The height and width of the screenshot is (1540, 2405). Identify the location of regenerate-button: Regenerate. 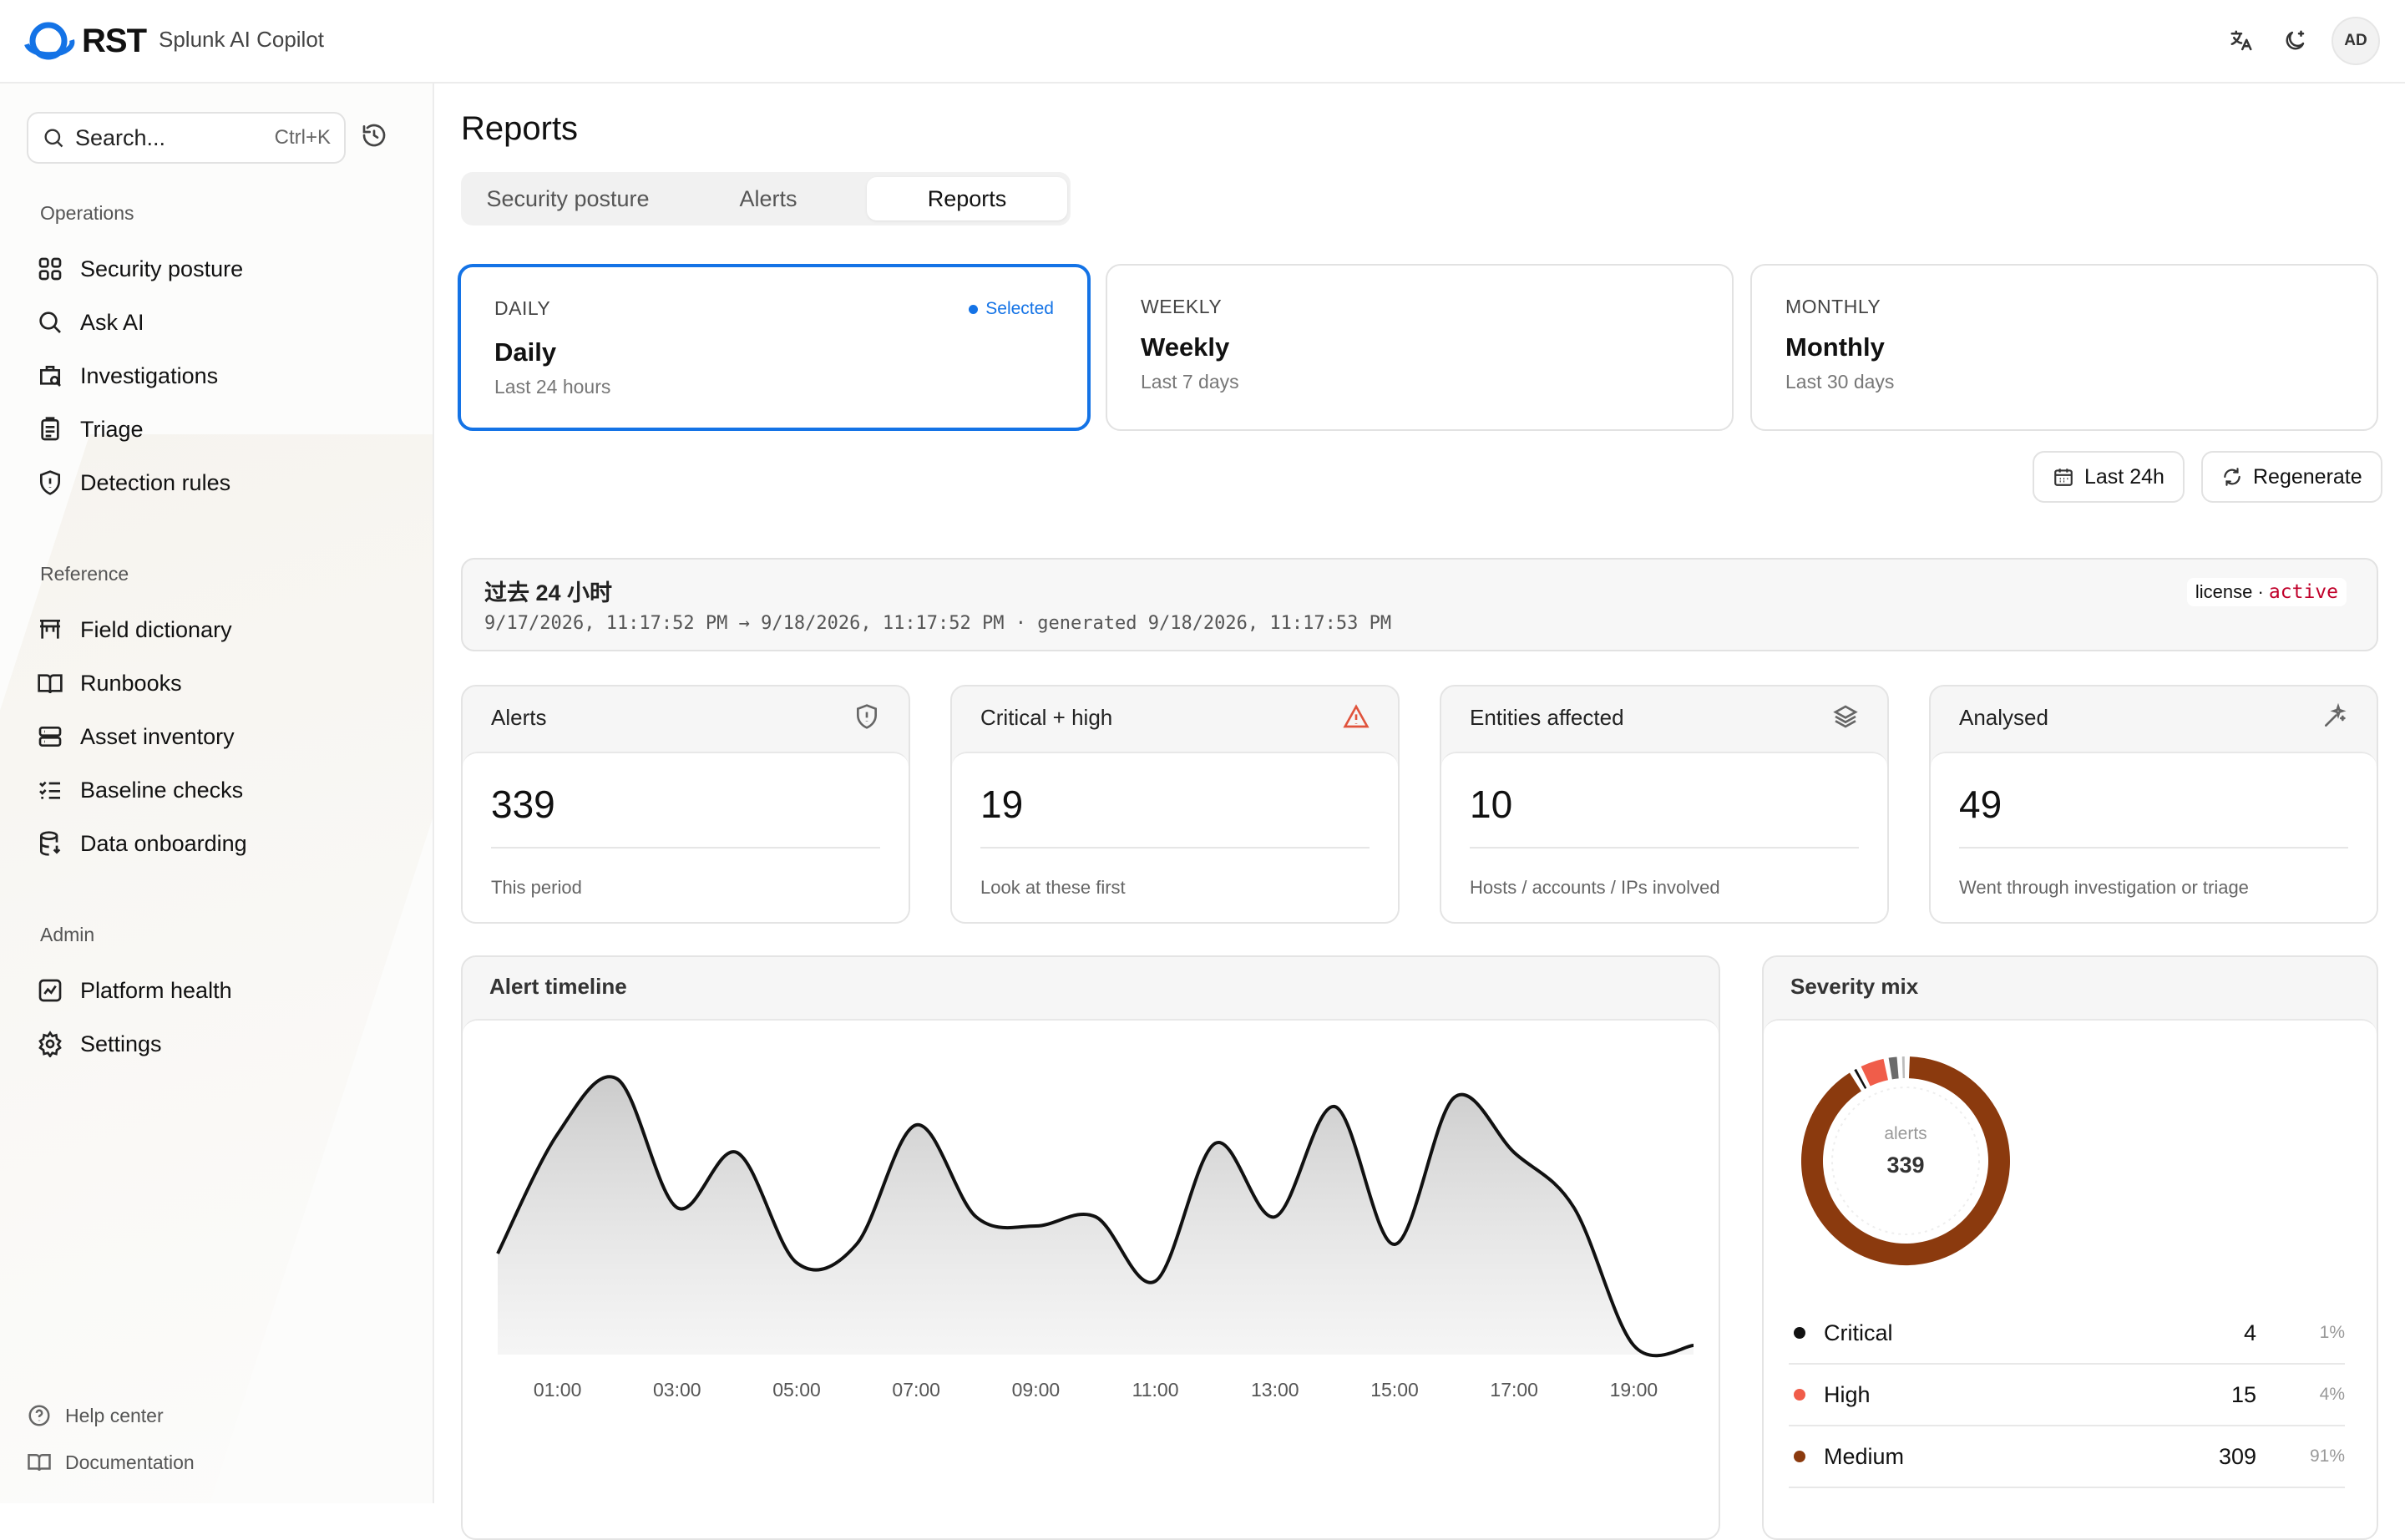
(2291, 477).